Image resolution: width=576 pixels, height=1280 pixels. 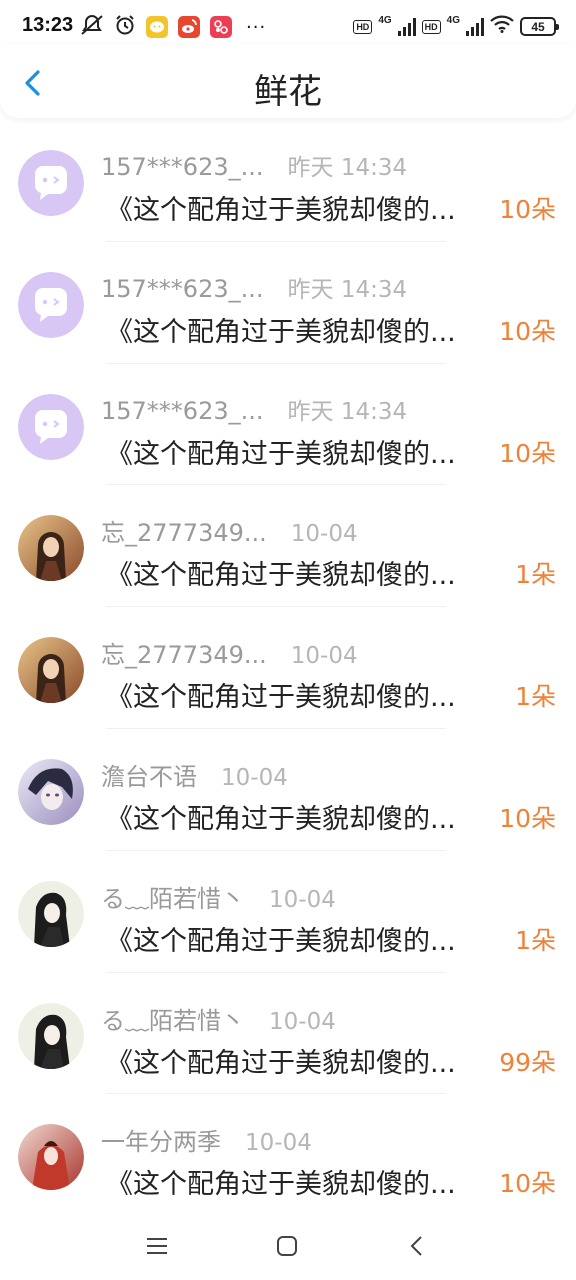 I want to click on status-left-icons: ···, so click(x=173, y=27).